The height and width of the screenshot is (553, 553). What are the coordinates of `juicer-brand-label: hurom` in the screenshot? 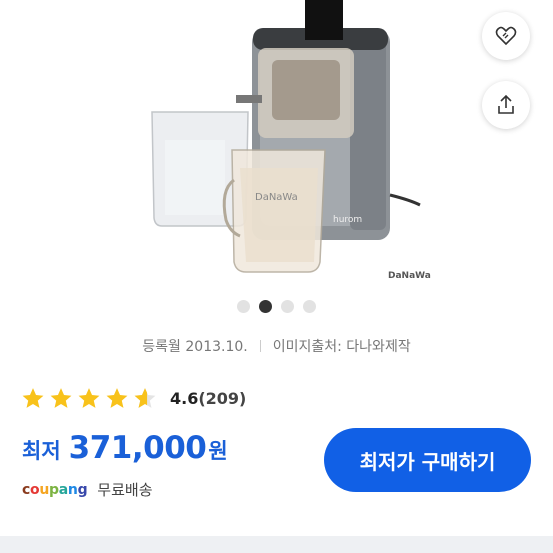 It's located at (347, 220).